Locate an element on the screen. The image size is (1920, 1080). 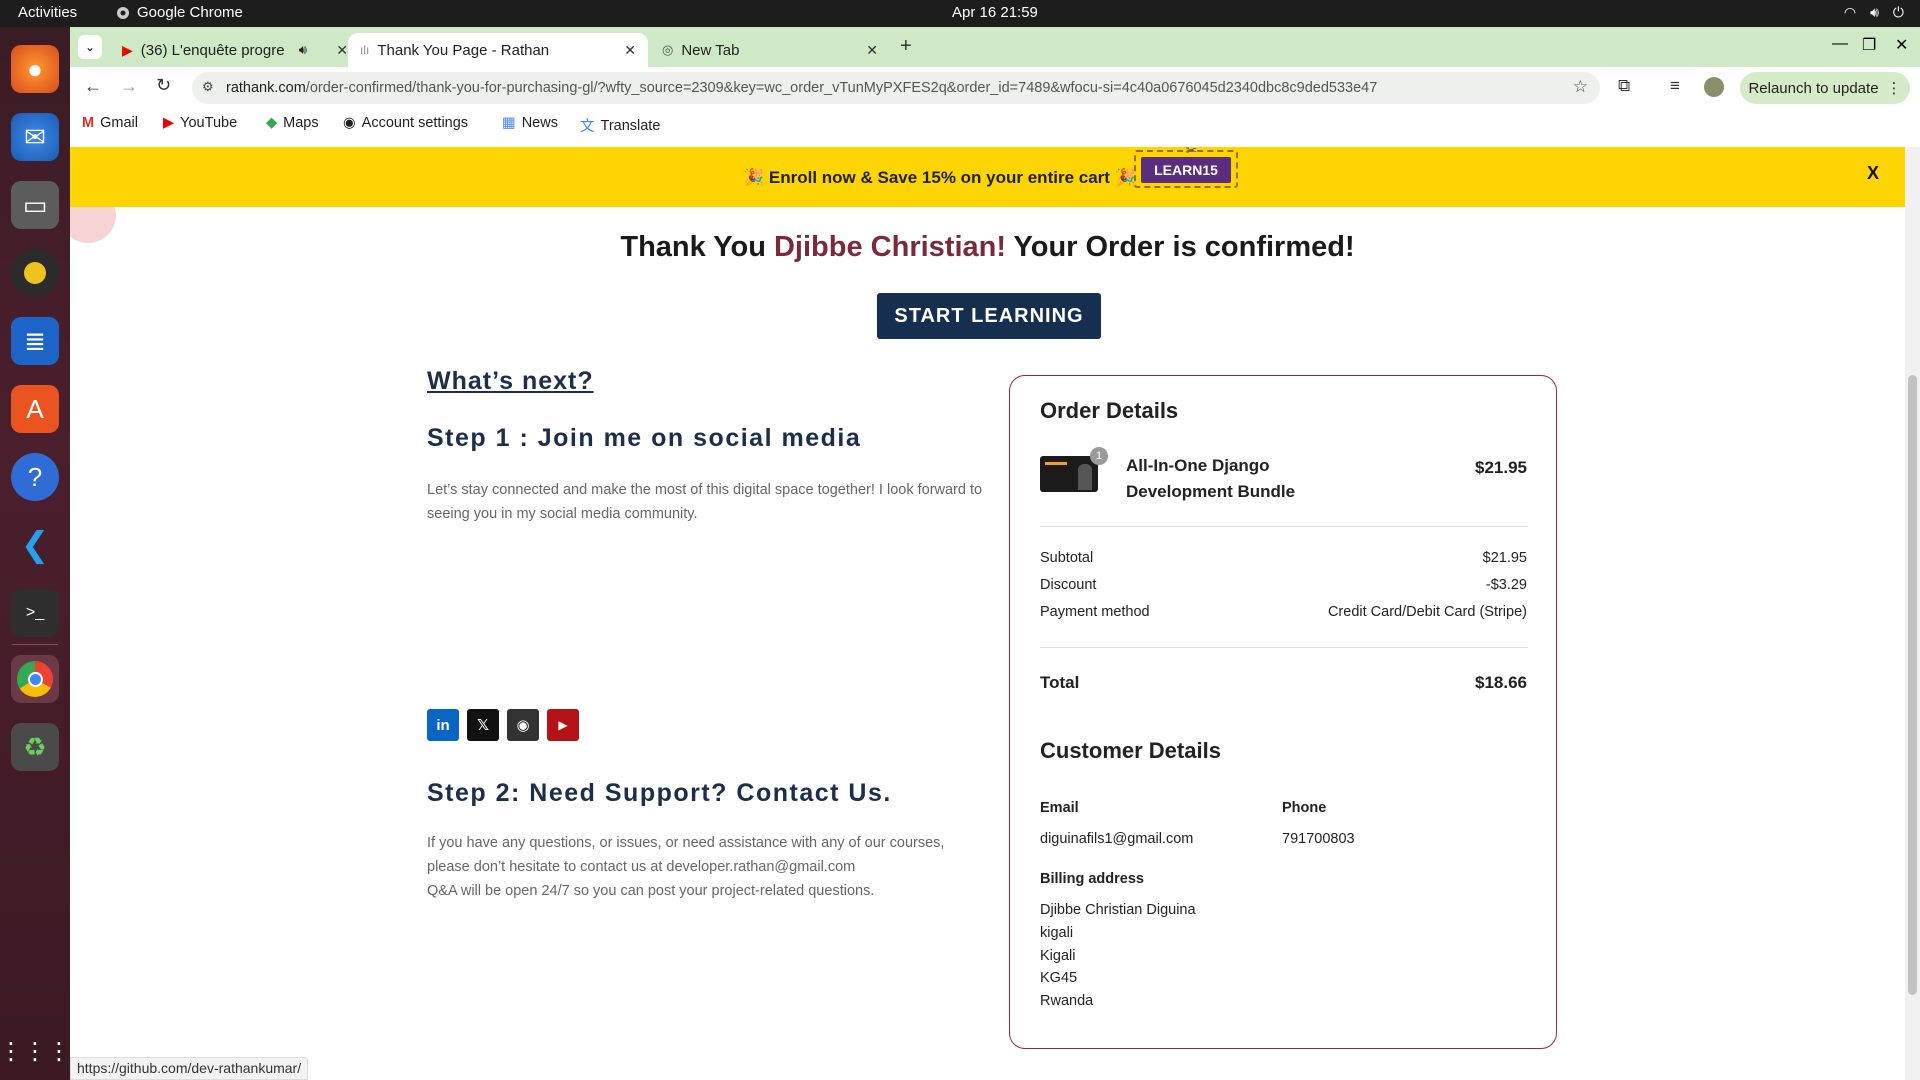
help-icon: ? is located at coordinates (35, 477).